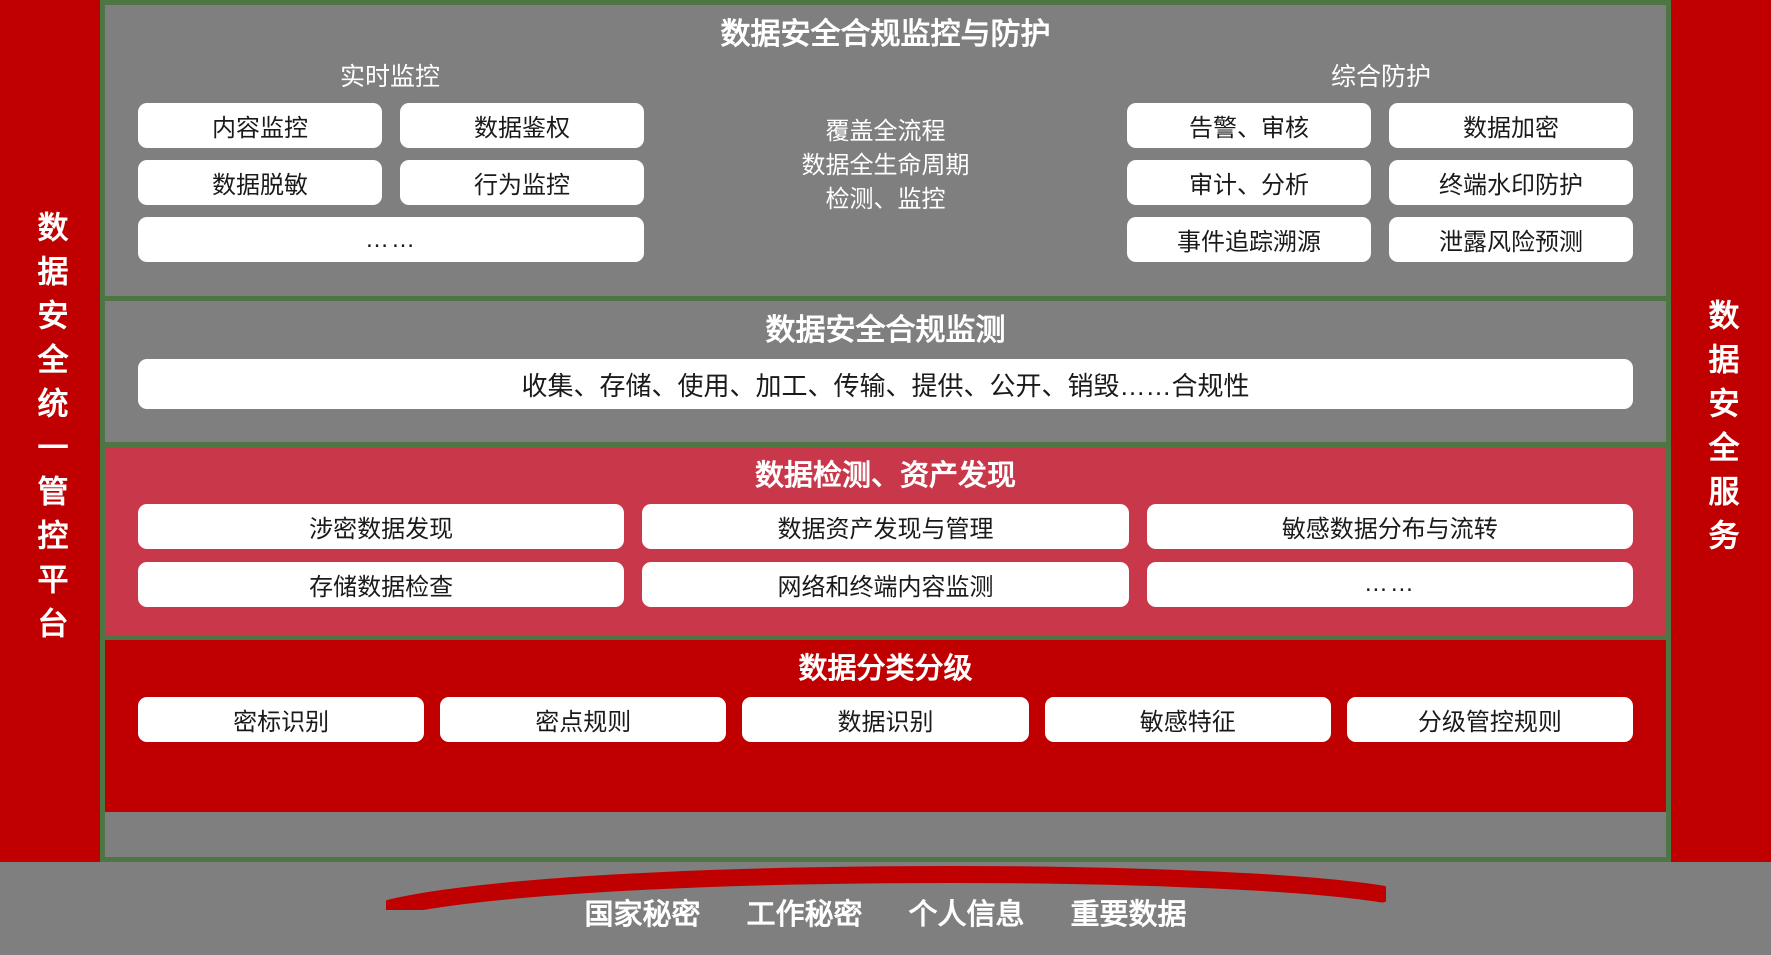 Image resolution: width=1771 pixels, height=955 pixels. I want to click on subhead-comprehensive-protection: 综合防护, so click(1380, 77).